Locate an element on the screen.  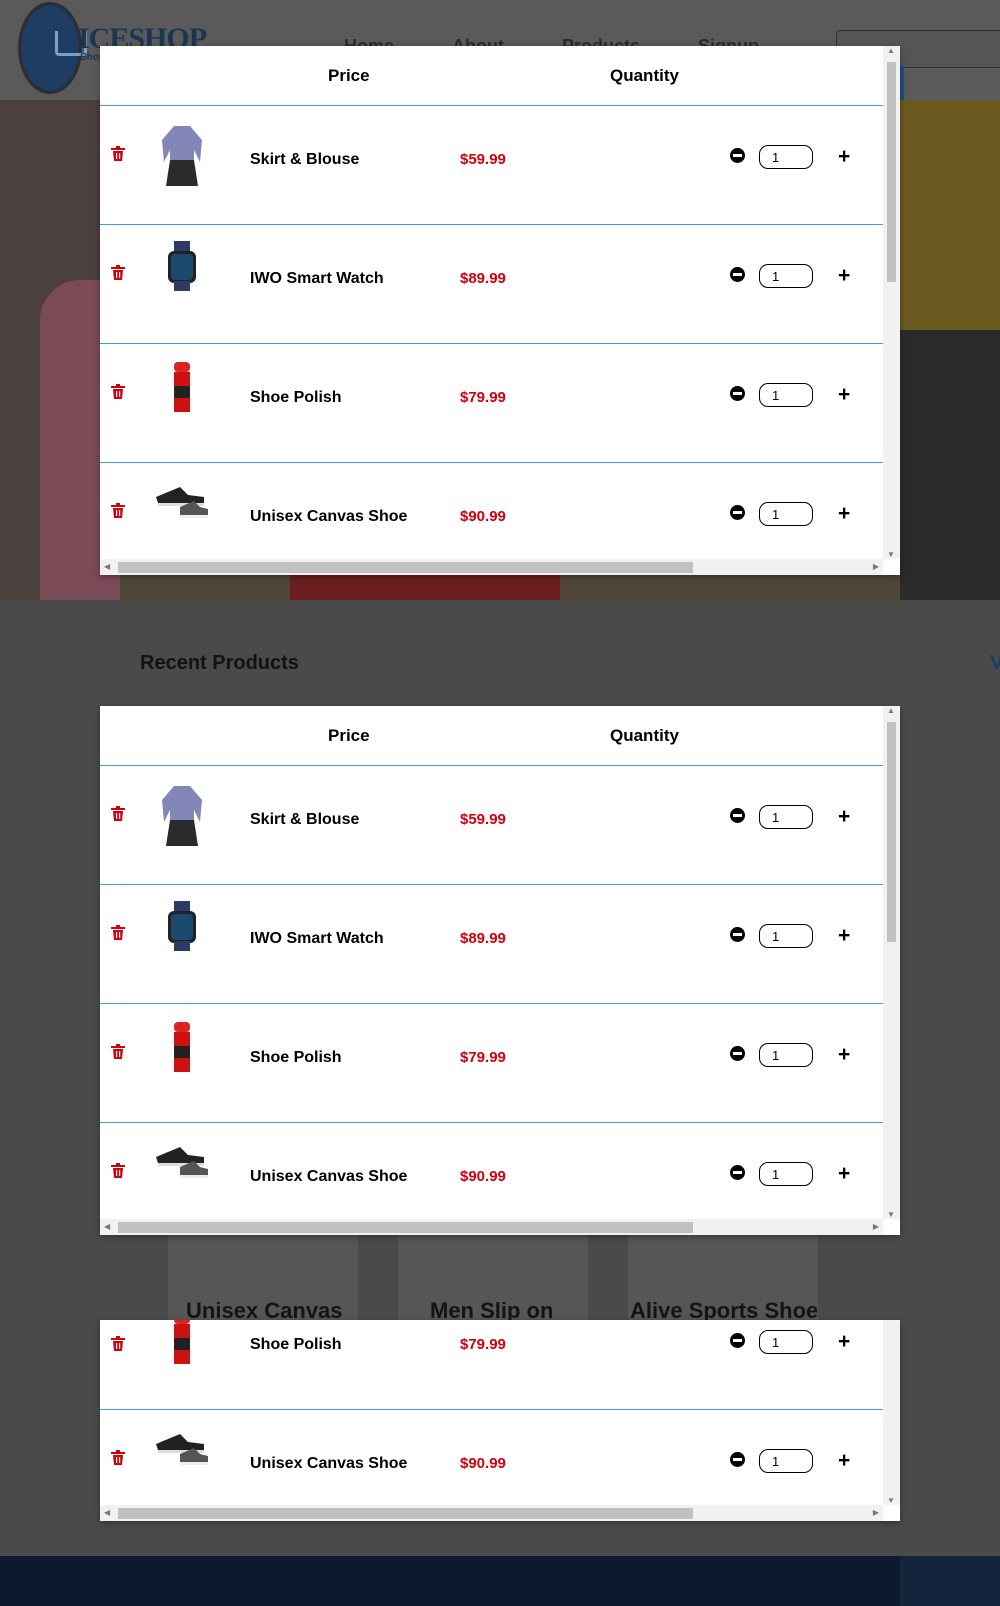
vertical-scrollbar: ▼ is located at coordinates (891, 1412).